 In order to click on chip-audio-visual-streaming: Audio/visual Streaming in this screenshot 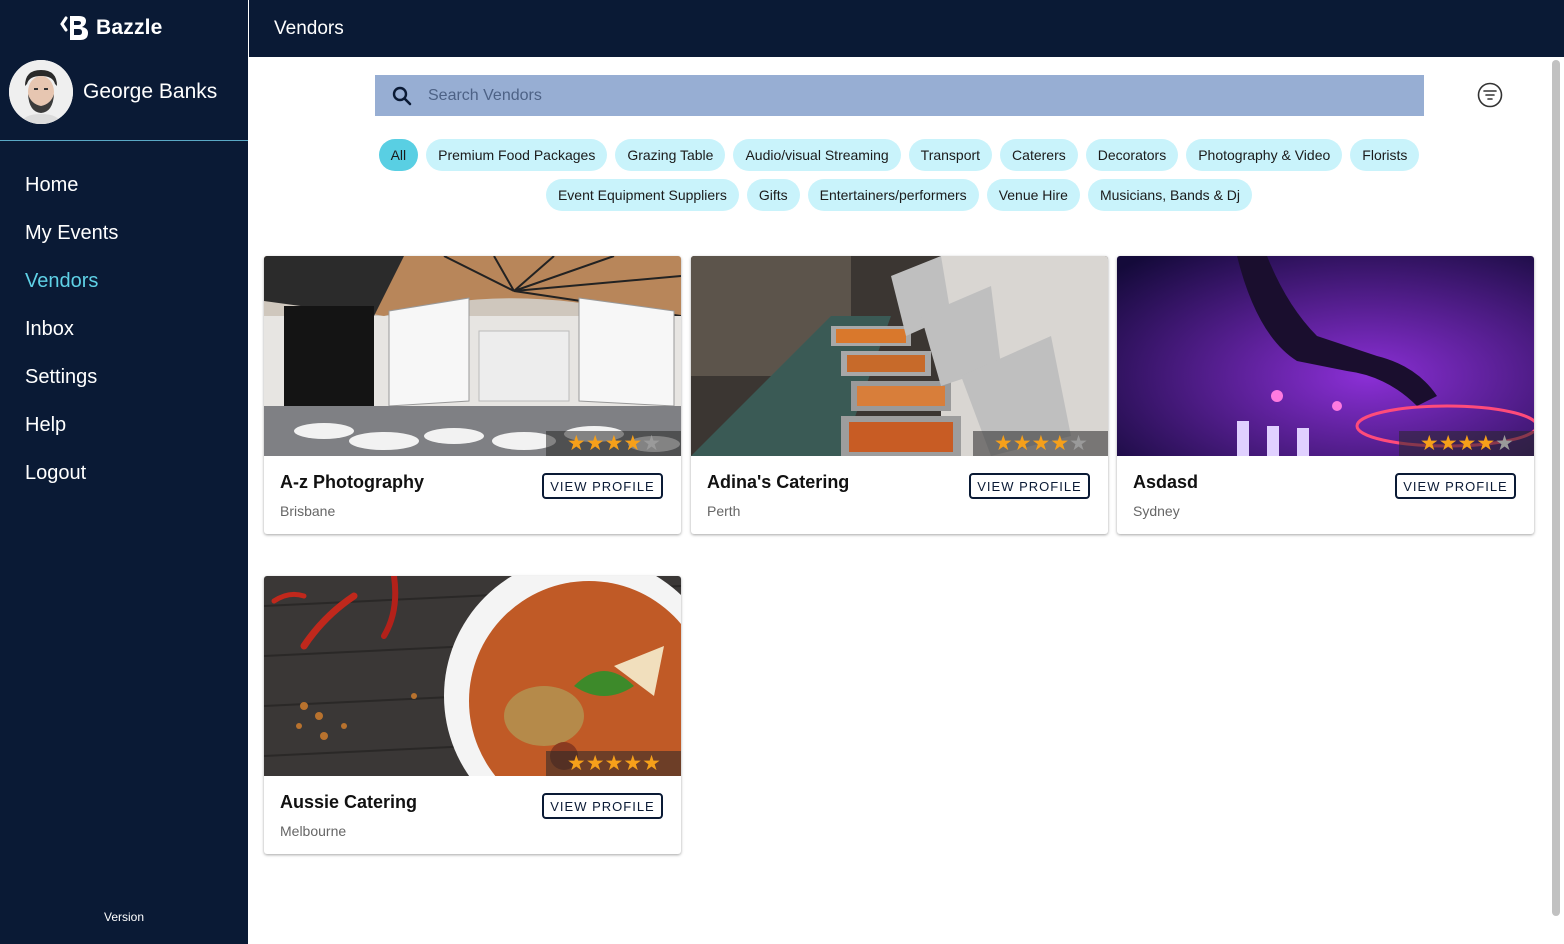, I will do `click(817, 155)`.